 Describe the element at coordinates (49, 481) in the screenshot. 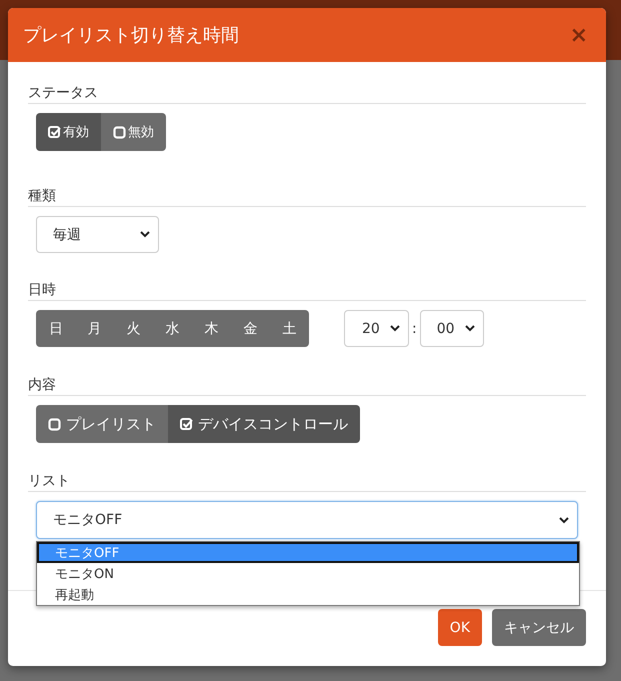

I see `section-label: リスト` at that location.